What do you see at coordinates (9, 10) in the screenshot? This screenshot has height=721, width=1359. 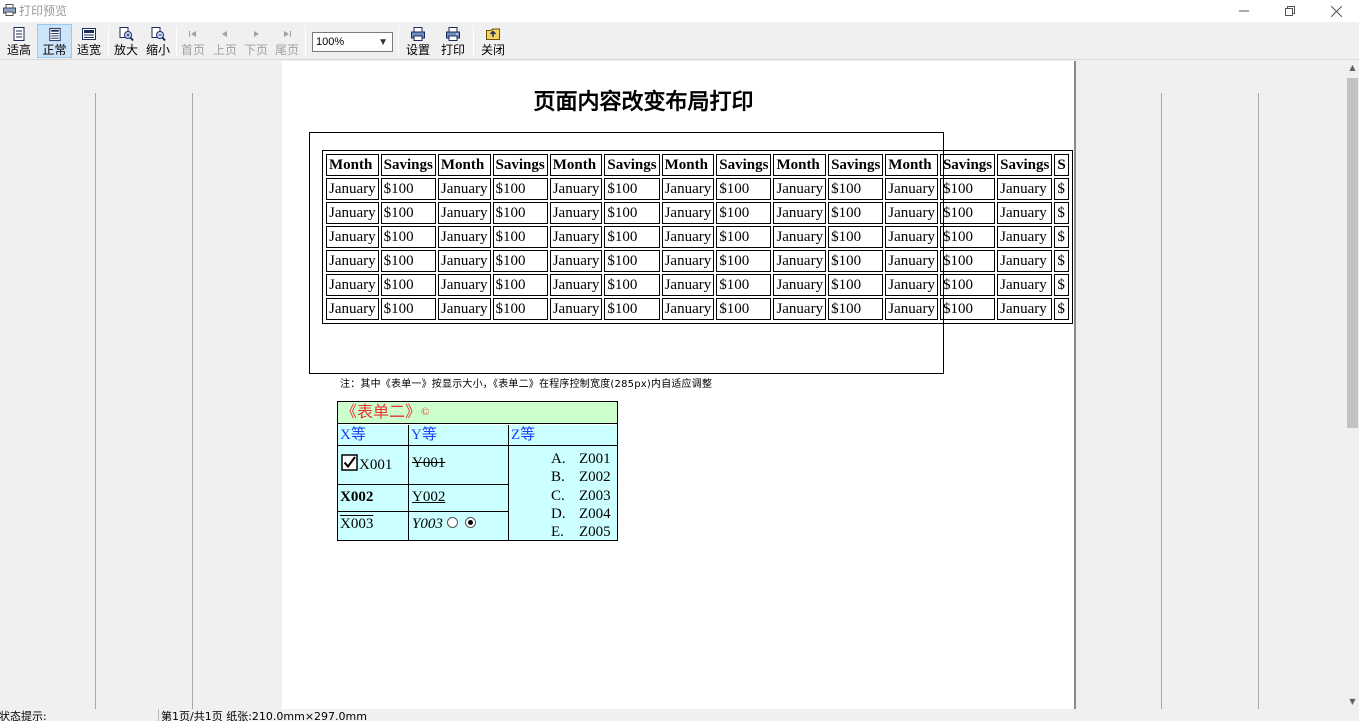 I see `printer-app-icon` at bounding box center [9, 10].